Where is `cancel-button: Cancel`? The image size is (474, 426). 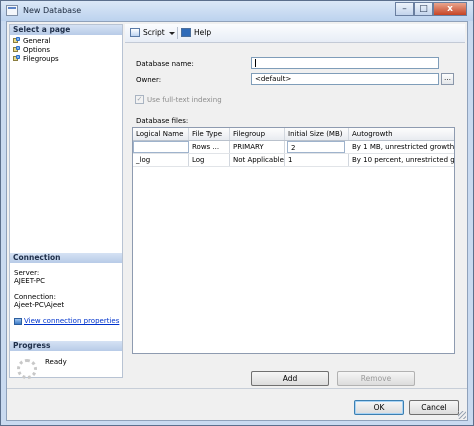
cancel-button: Cancel is located at coordinates (434, 407).